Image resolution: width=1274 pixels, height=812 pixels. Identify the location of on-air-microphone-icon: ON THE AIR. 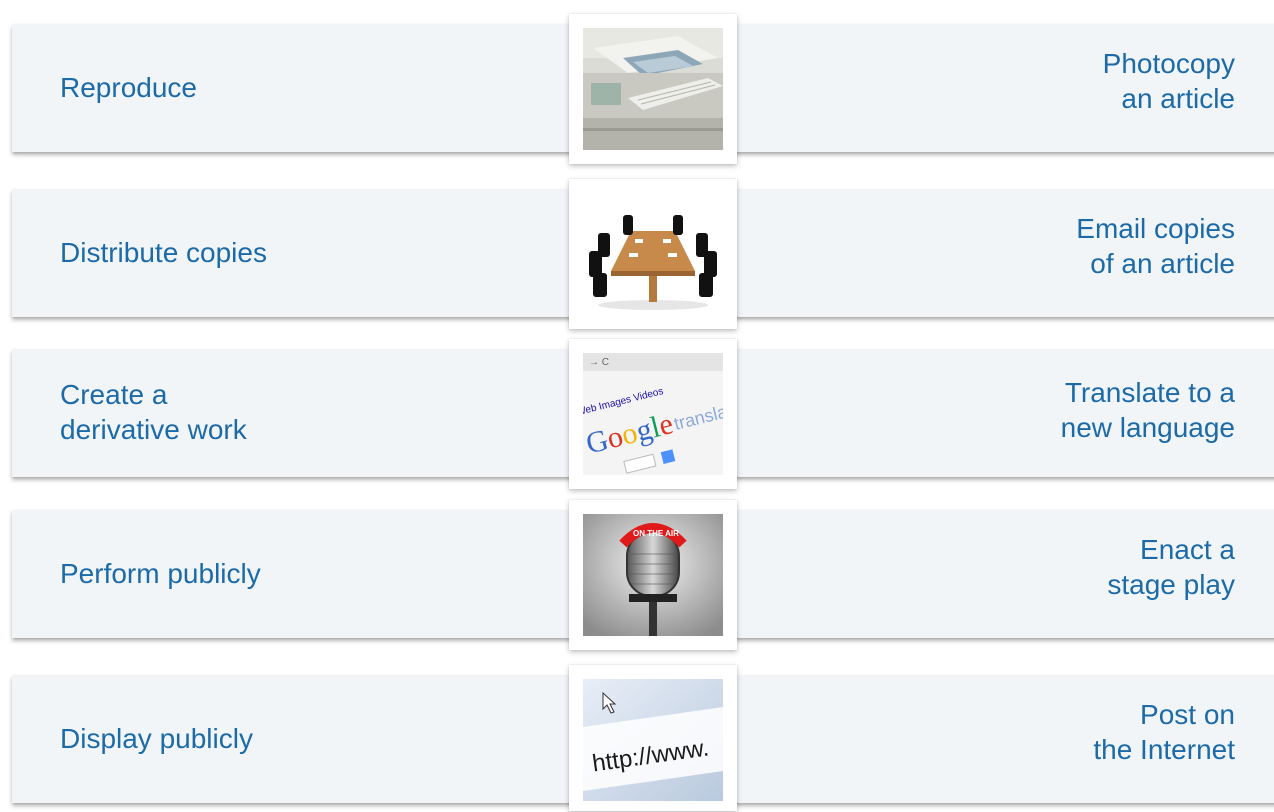
(653, 575).